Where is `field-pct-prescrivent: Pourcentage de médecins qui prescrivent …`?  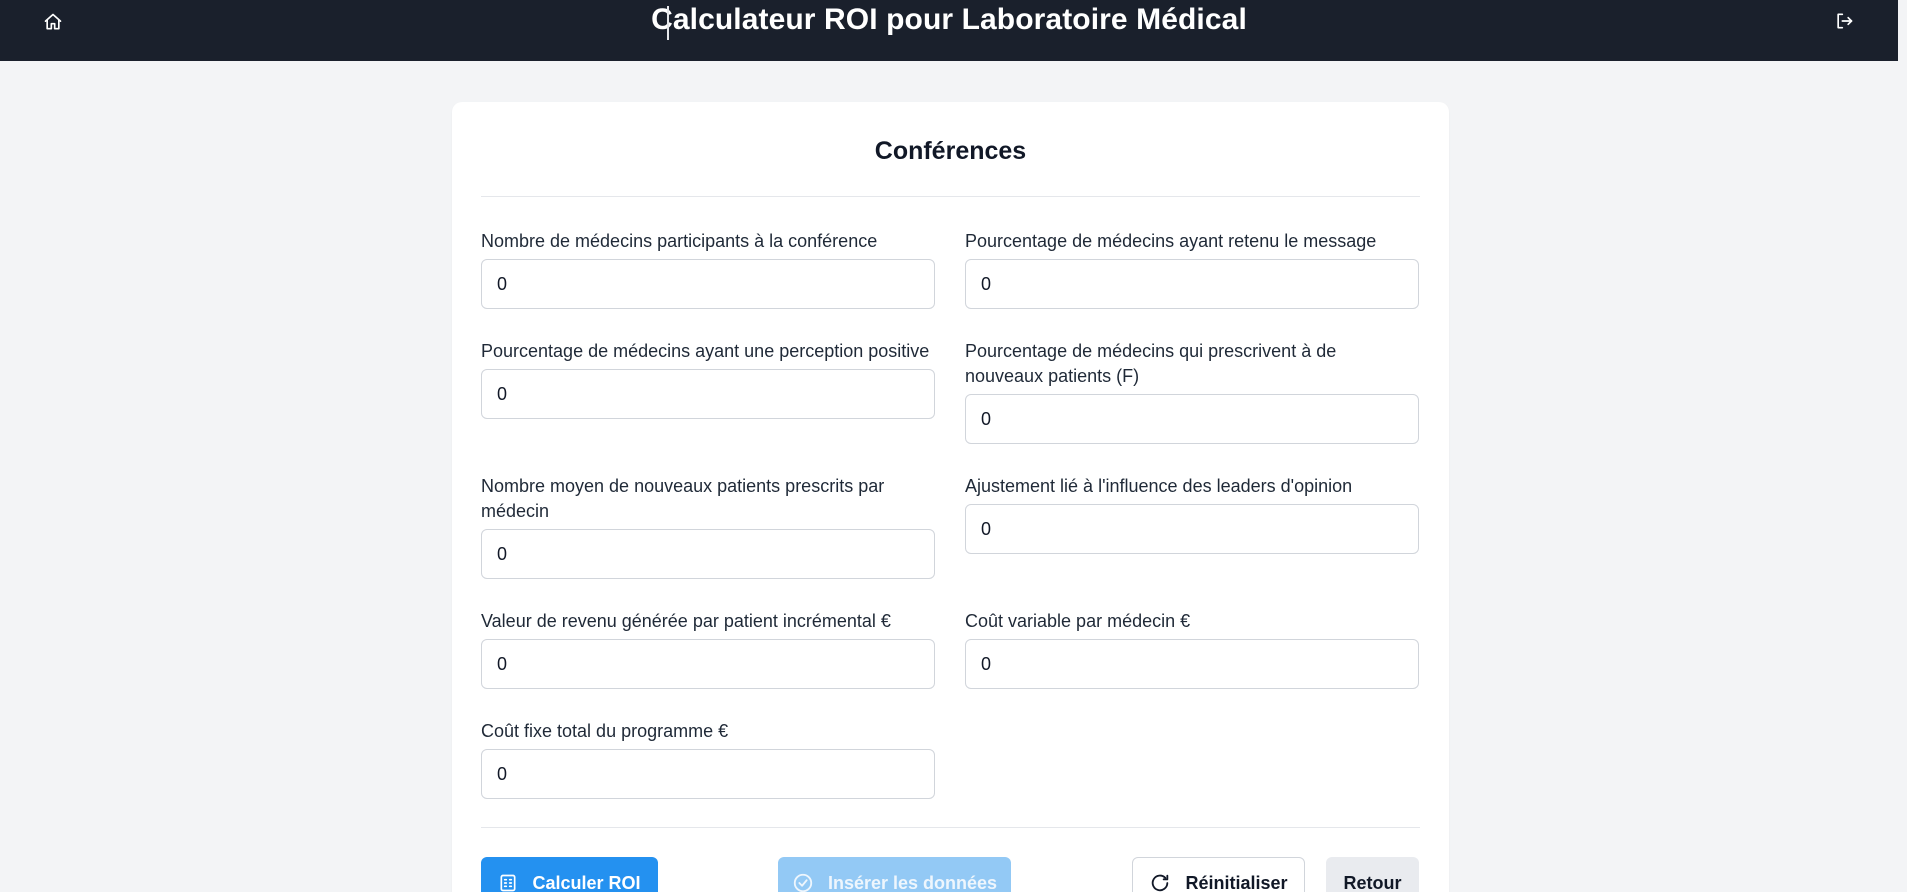 field-pct-prescrivent: Pourcentage de médecins qui prescrivent … is located at coordinates (1192, 391).